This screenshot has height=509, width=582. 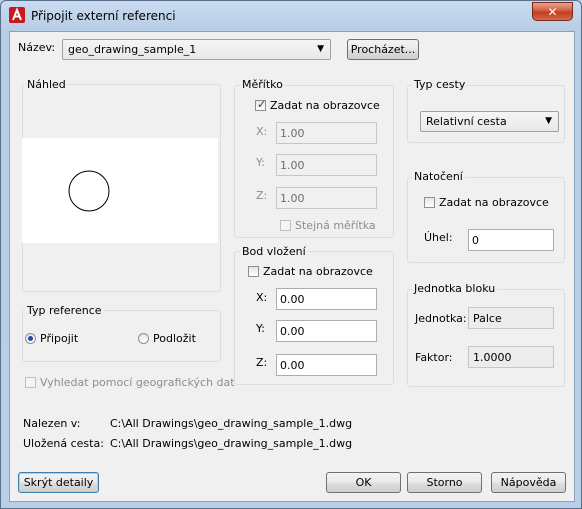 What do you see at coordinates (292, 331) in the screenshot?
I see `insertion-y-value: 0.00` at bounding box center [292, 331].